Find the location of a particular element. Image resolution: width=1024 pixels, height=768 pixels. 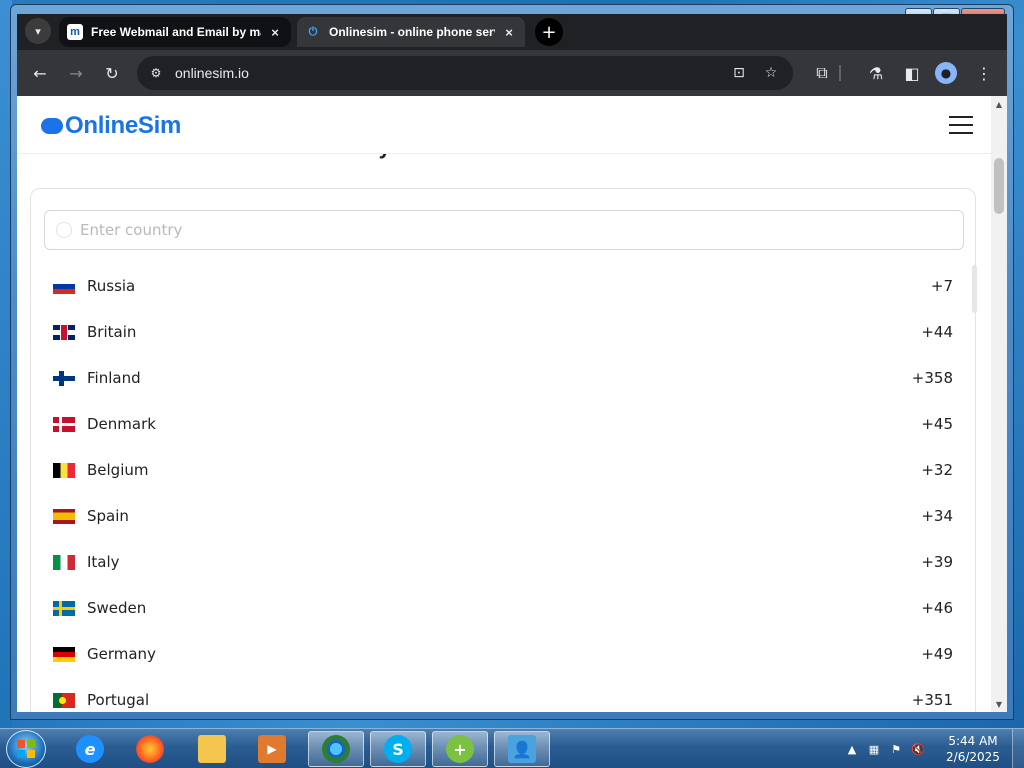

dial-code: +49 is located at coordinates (937, 654).